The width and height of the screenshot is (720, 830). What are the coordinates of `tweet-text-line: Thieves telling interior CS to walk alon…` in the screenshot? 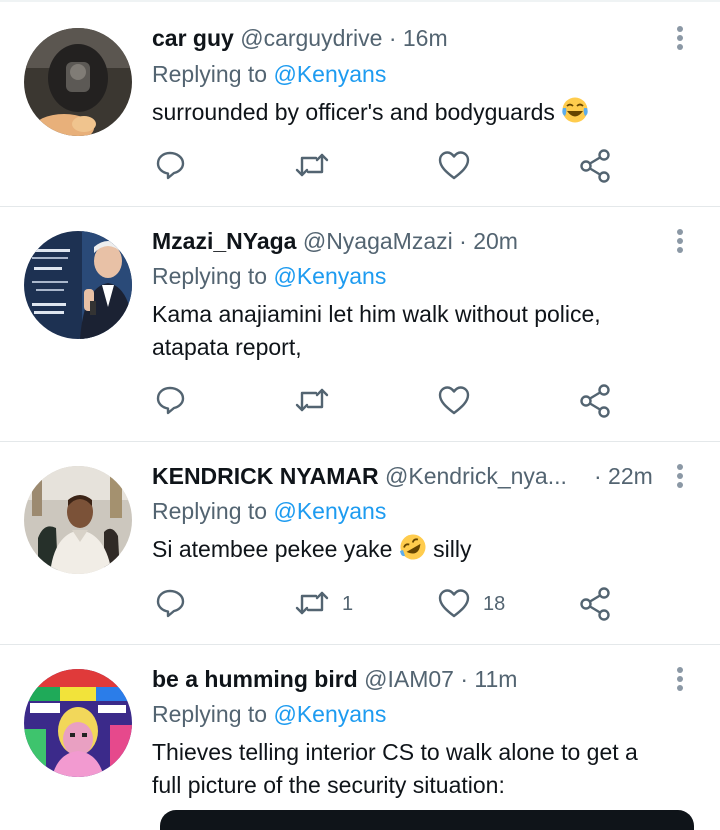 It's located at (395, 752).